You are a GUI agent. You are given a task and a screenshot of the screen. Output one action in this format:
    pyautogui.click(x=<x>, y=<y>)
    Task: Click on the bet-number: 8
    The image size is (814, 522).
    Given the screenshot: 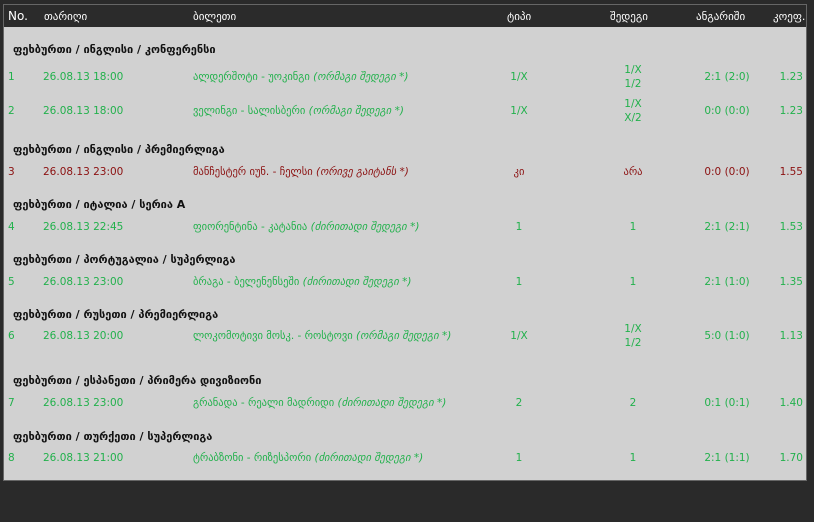 What is the action you would take?
    pyautogui.click(x=11, y=458)
    